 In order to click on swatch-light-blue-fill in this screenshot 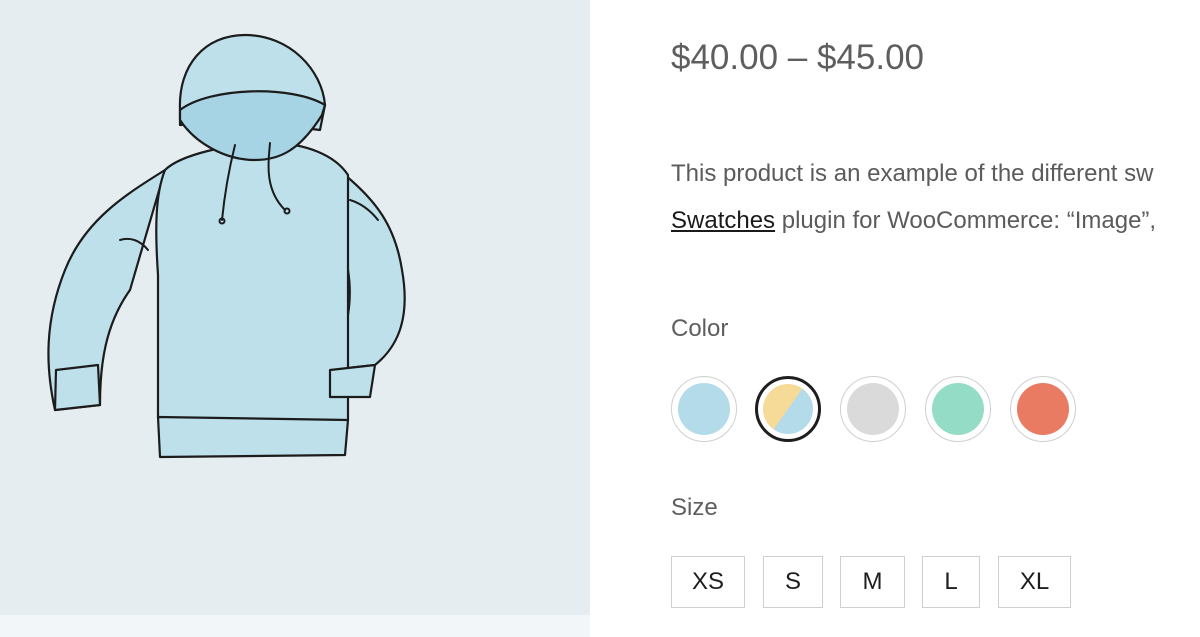, I will do `click(704, 409)`.